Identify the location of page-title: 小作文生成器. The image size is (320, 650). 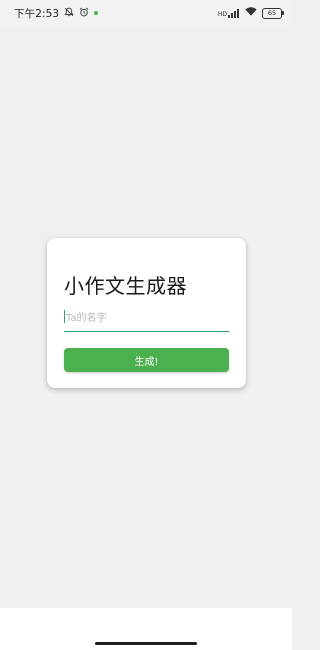
(125, 286).